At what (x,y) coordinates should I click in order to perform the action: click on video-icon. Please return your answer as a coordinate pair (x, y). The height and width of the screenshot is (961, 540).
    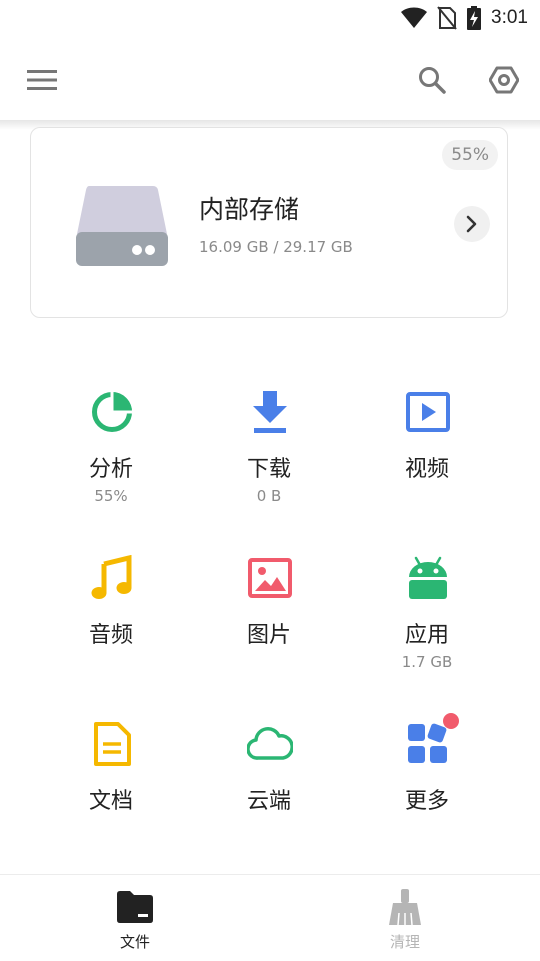
    Looking at the image, I should click on (428, 412).